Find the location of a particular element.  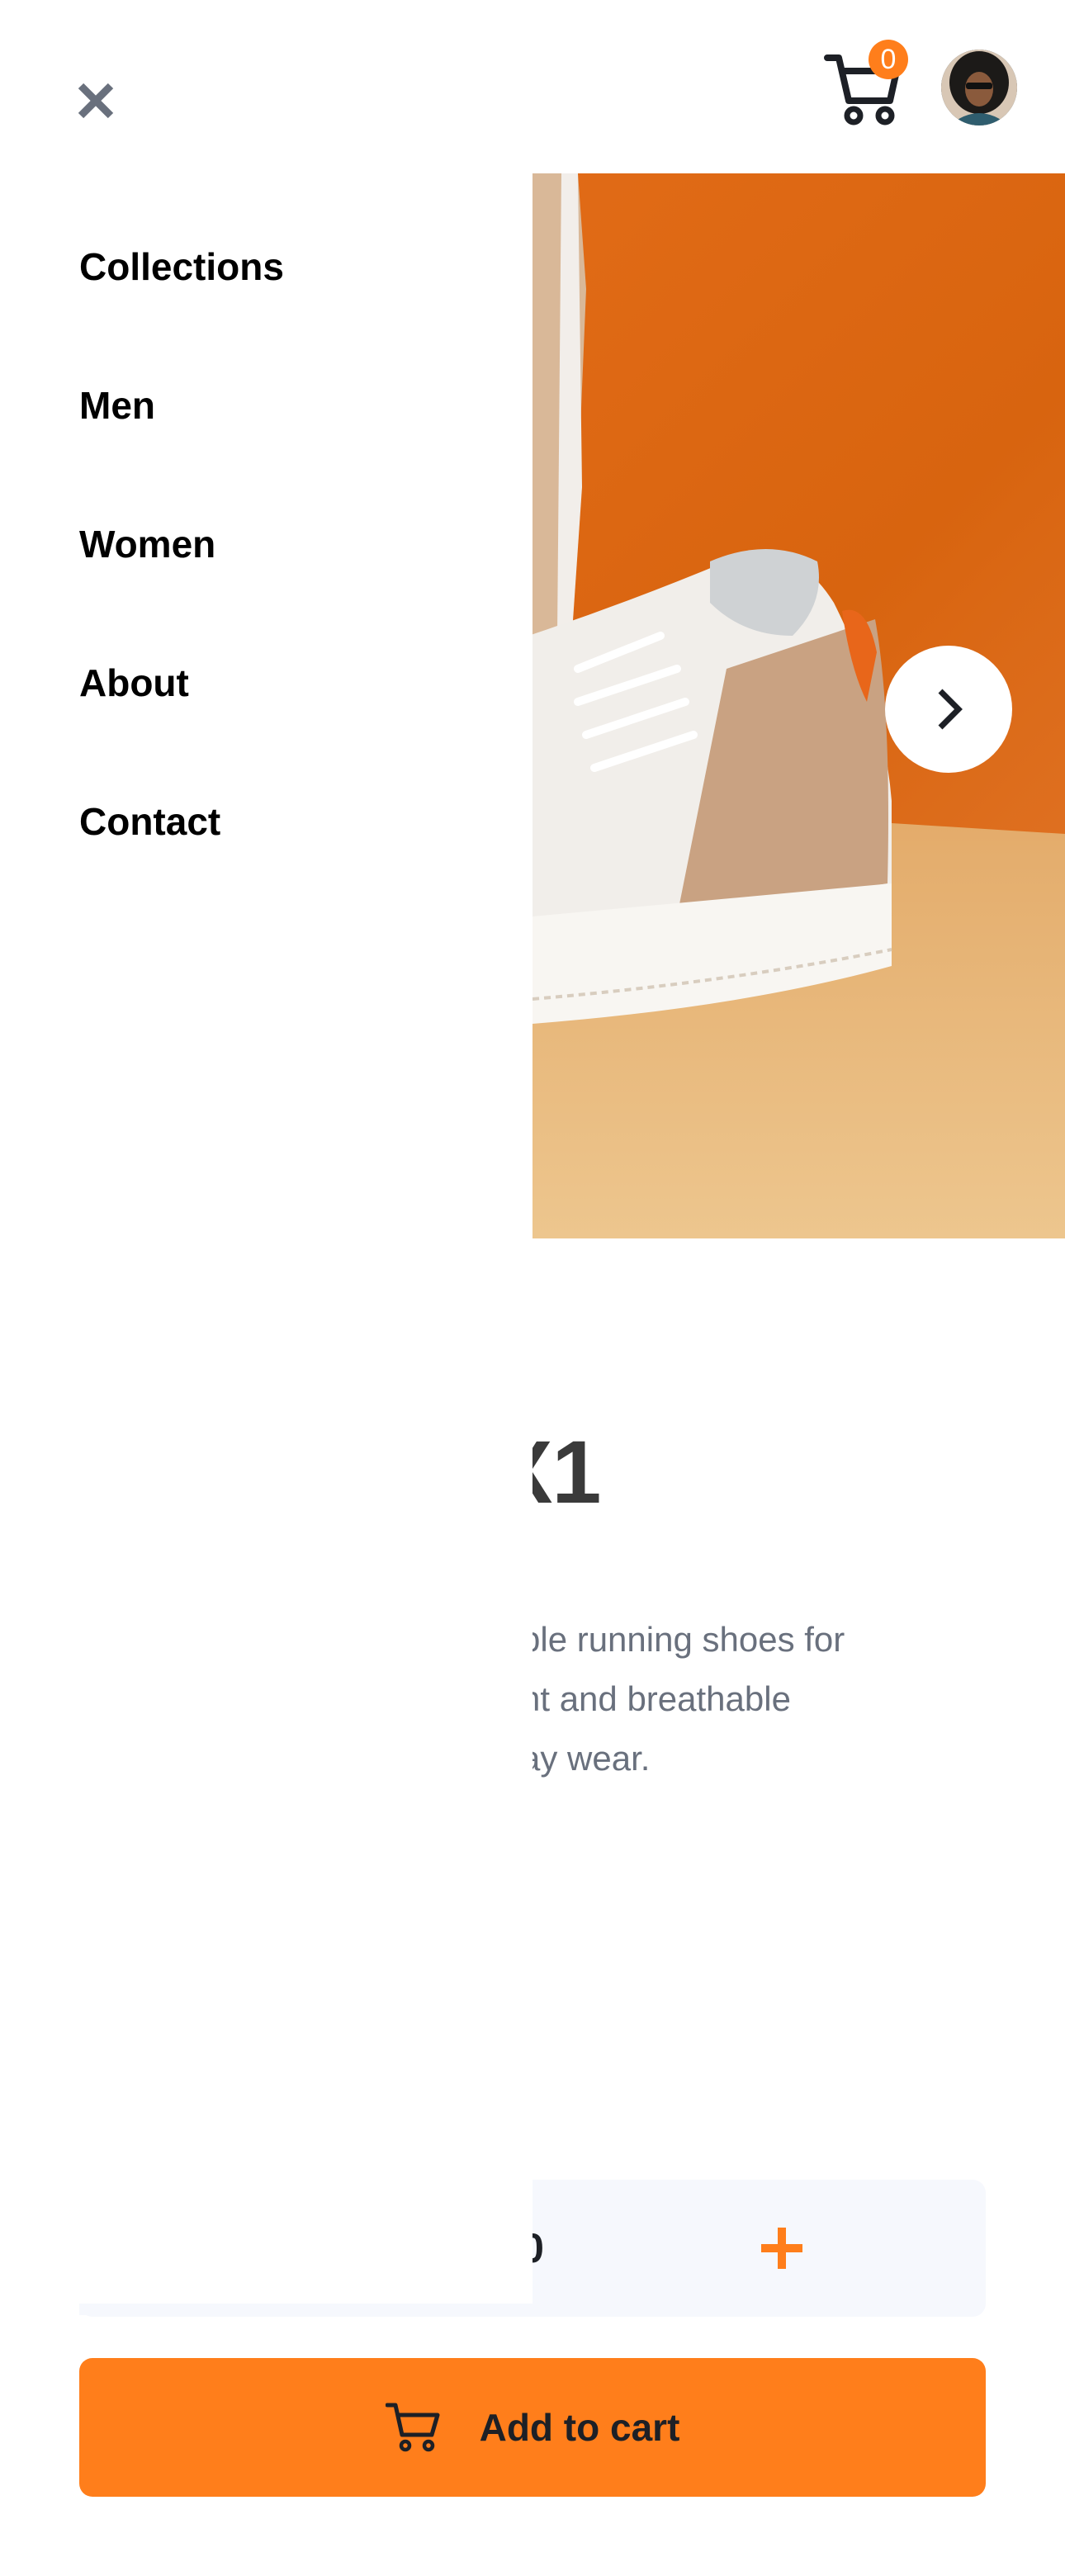

plus-icon is located at coordinates (781, 2248).